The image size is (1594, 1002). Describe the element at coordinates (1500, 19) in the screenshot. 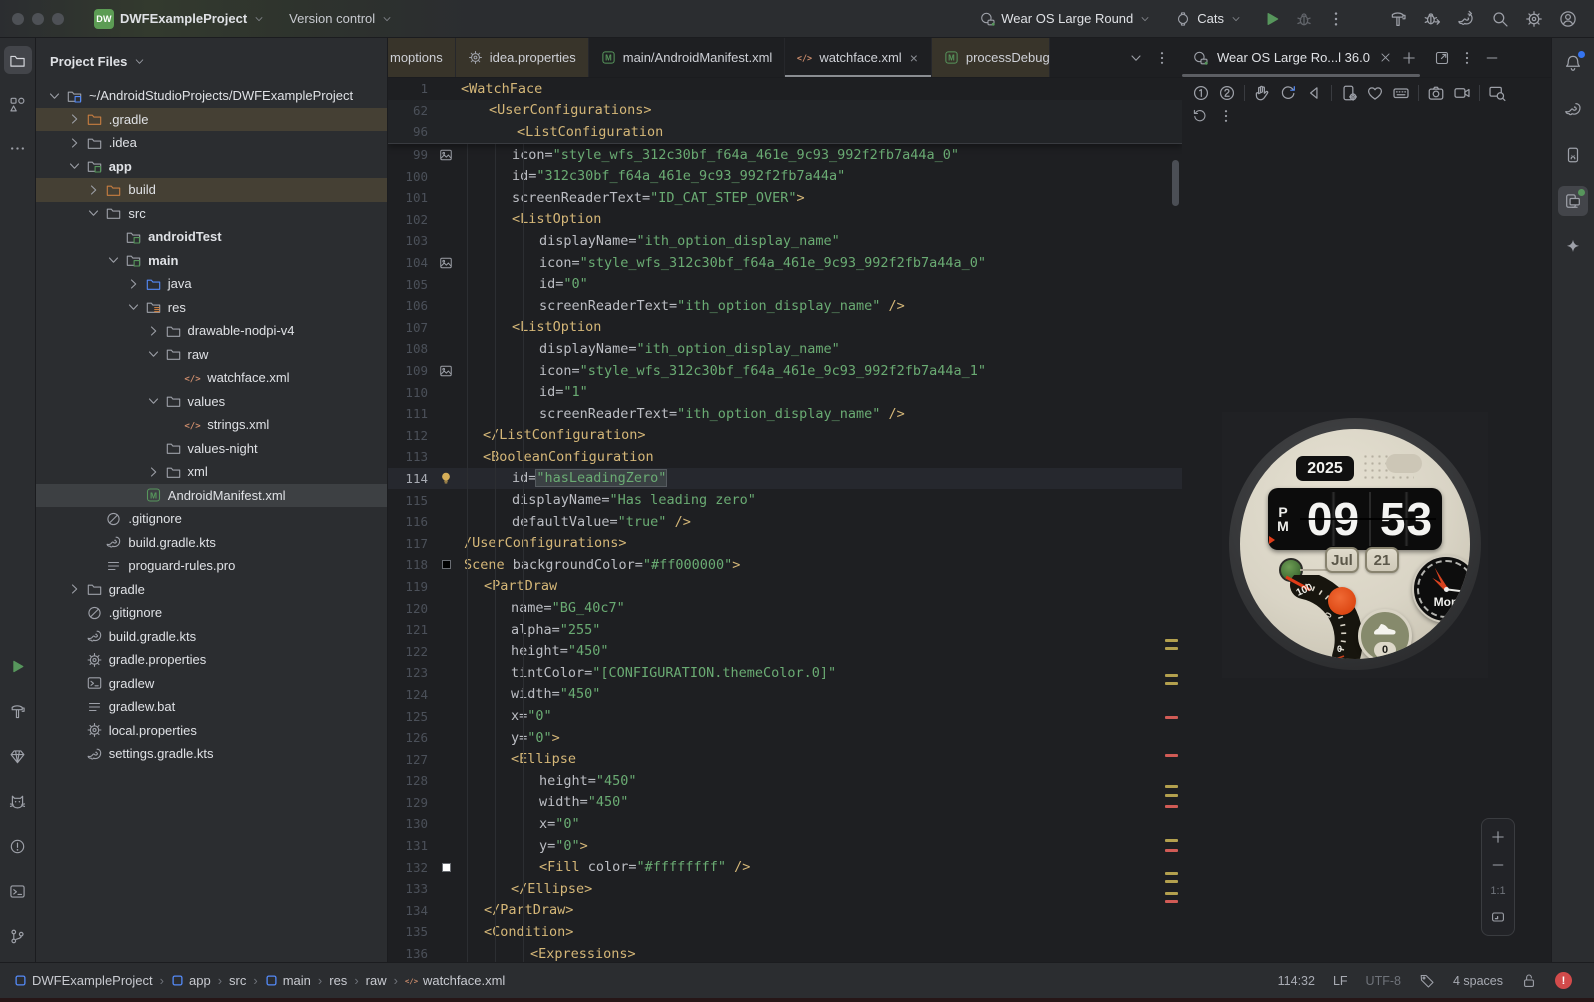

I see `search-icon` at that location.